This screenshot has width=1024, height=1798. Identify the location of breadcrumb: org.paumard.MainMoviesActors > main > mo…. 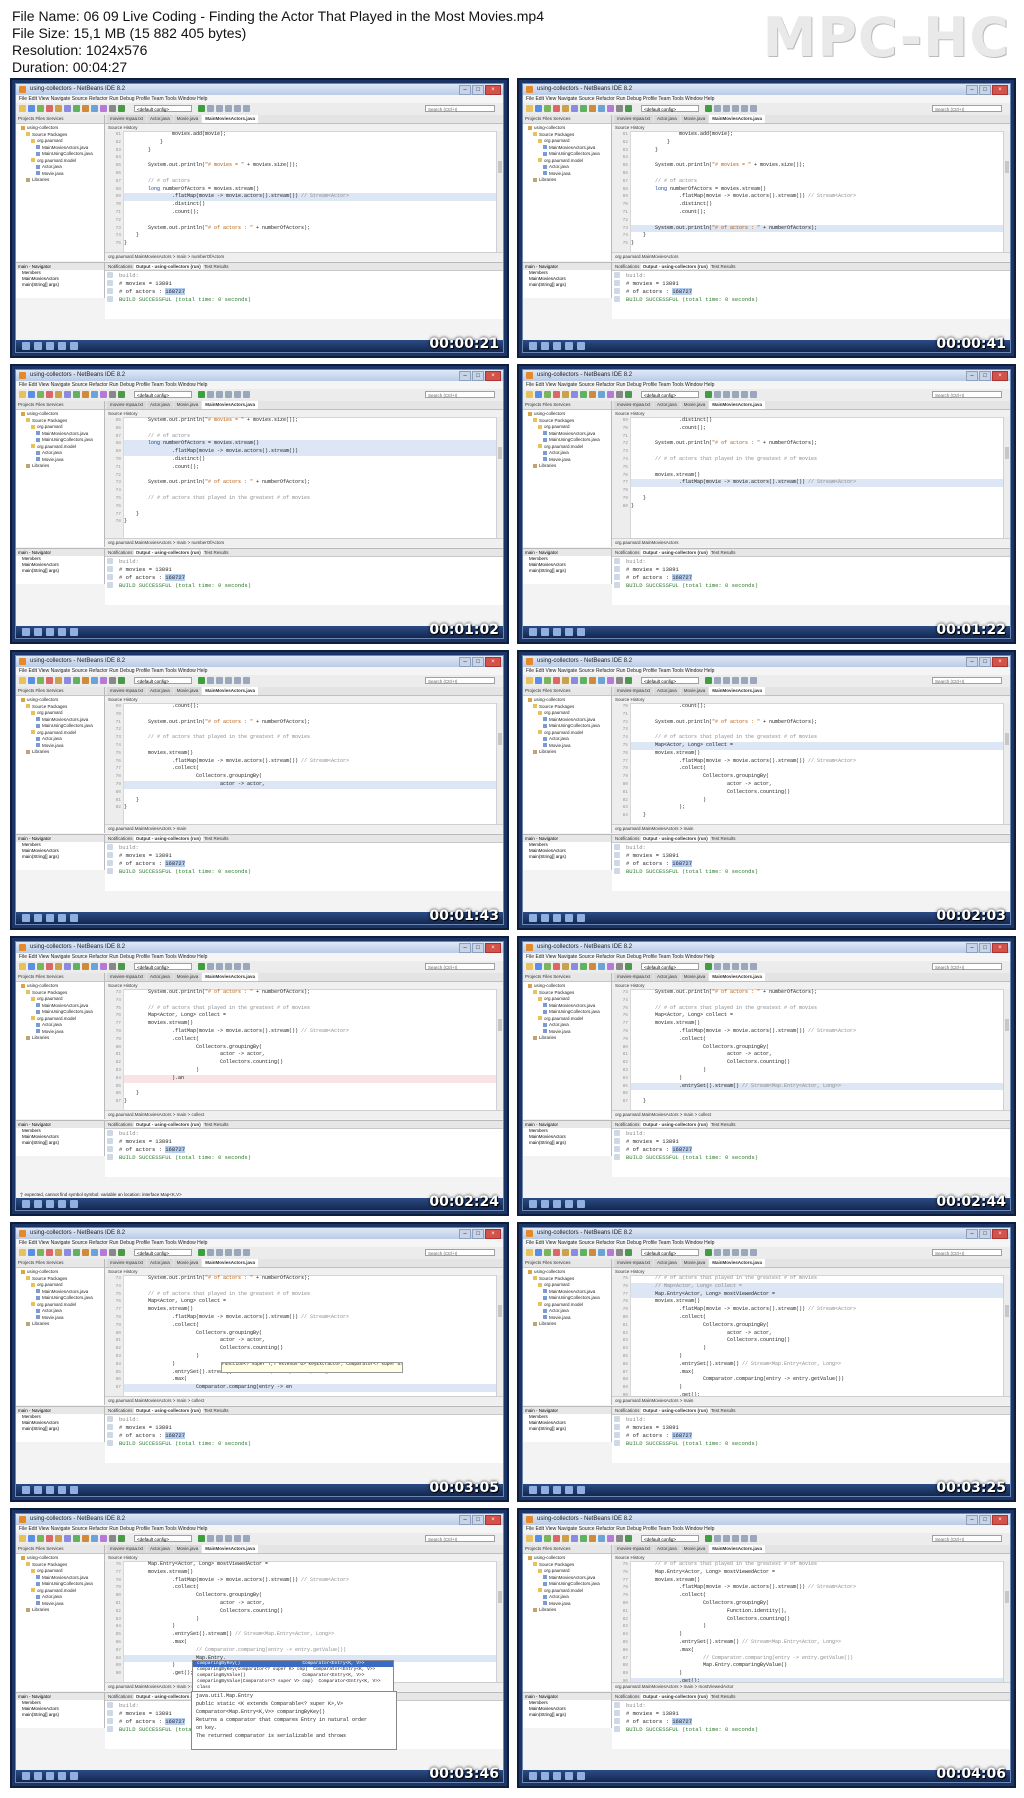
(811, 1686).